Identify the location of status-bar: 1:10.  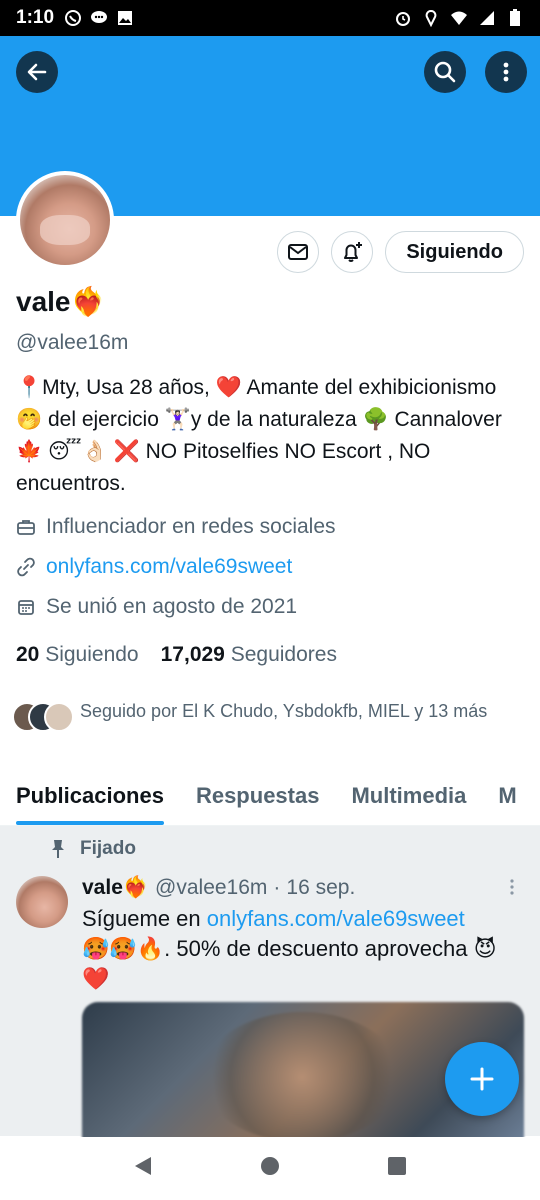
(270, 18).